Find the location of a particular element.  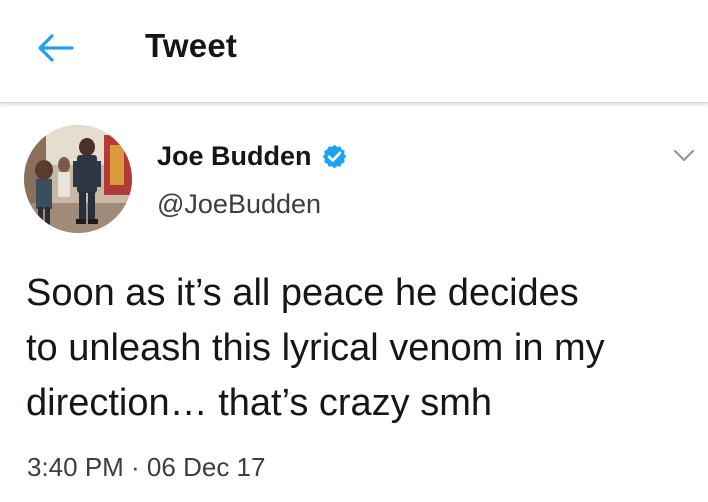

page-title: Tweet is located at coordinates (191, 45).